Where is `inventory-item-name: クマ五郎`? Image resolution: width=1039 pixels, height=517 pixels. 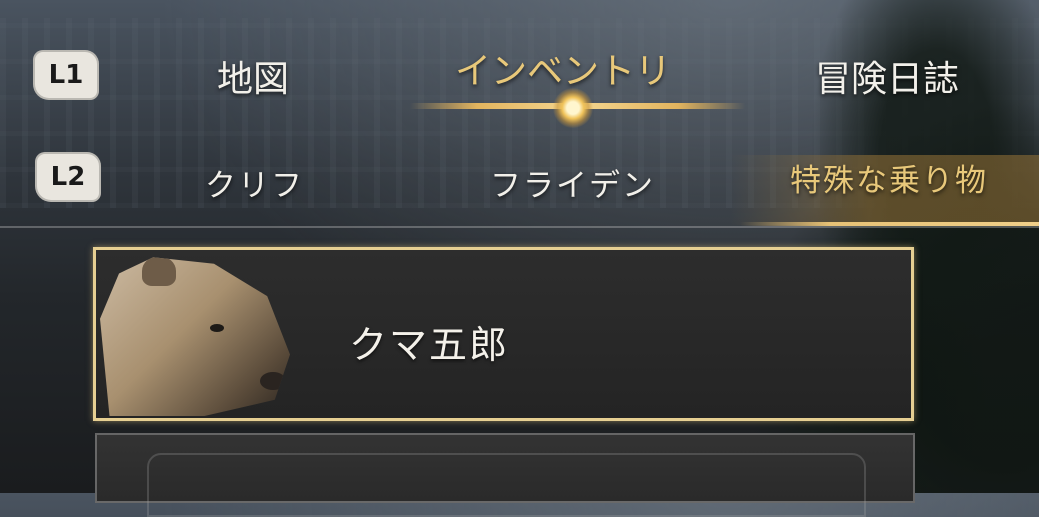 inventory-item-name: クマ五郎 is located at coordinates (429, 345).